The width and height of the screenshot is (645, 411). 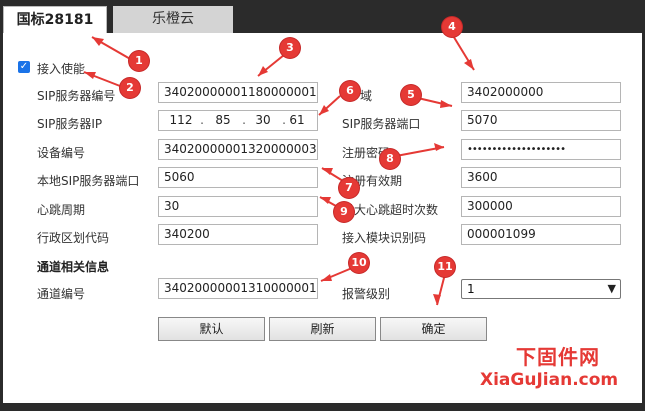 What do you see at coordinates (350, 91) in the screenshot?
I see `marker-6: 6` at bounding box center [350, 91].